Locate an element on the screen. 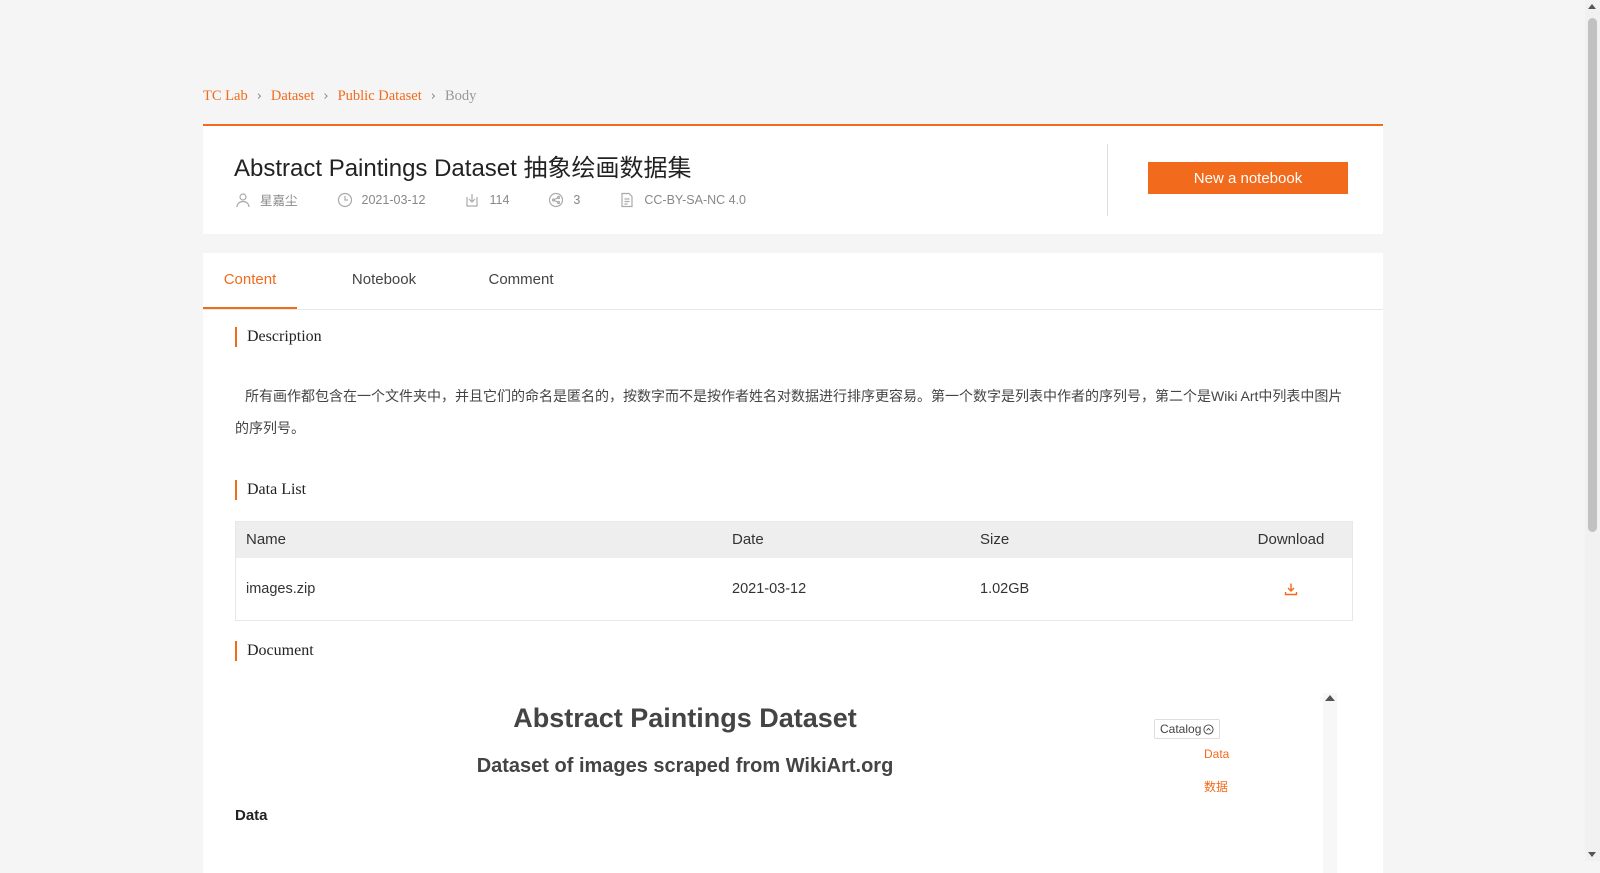 Image resolution: width=1600 pixels, height=873 pixels. column-header-date: Date is located at coordinates (748, 539).